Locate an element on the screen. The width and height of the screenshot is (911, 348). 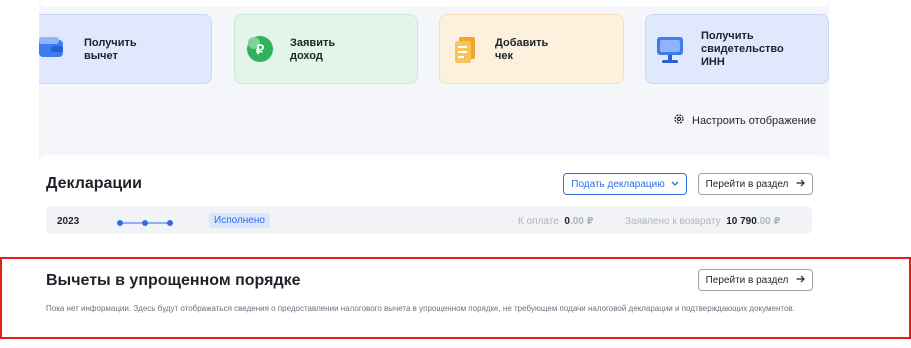
submit-declaration-button: Подать декларацию is located at coordinates (625, 184).